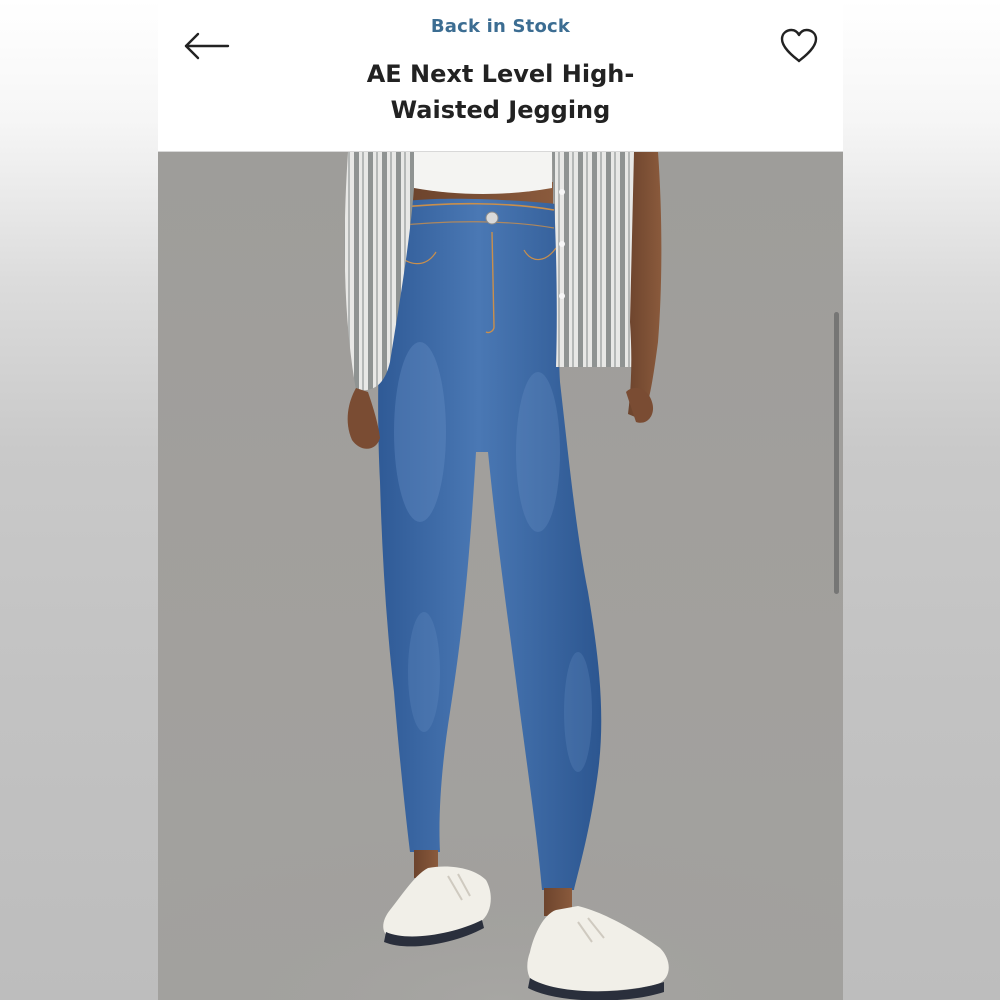  I want to click on heart-outline-icon, so click(799, 45).